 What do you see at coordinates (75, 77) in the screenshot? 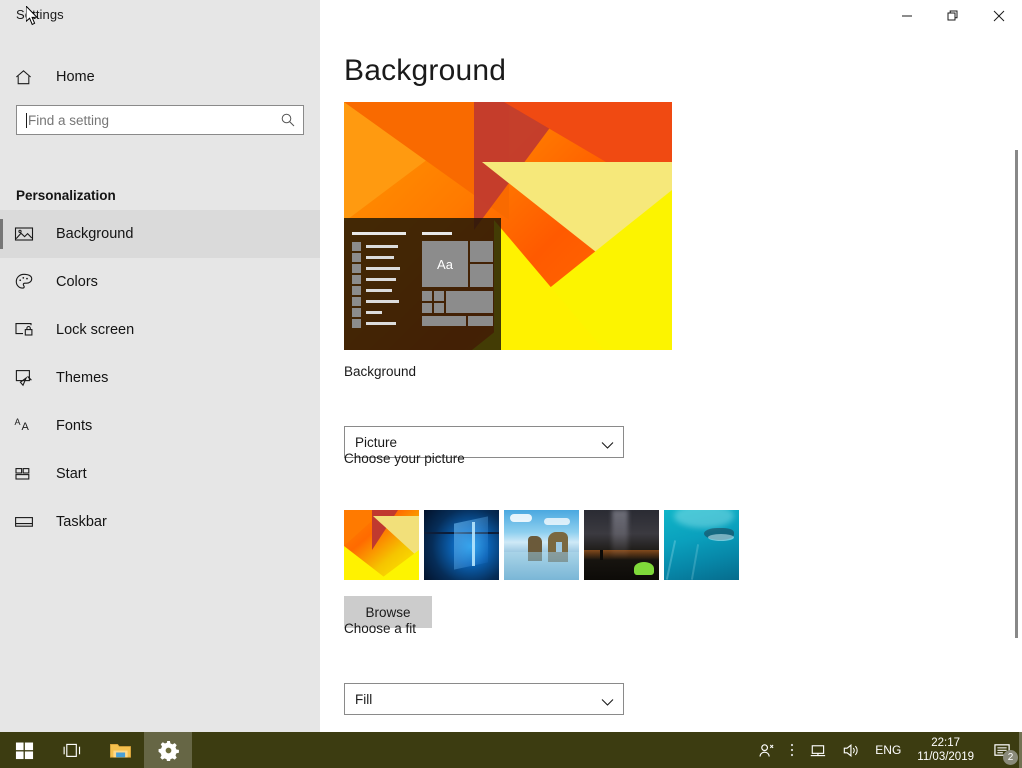
I see `sidebar-item-home-label: Home` at bounding box center [75, 77].